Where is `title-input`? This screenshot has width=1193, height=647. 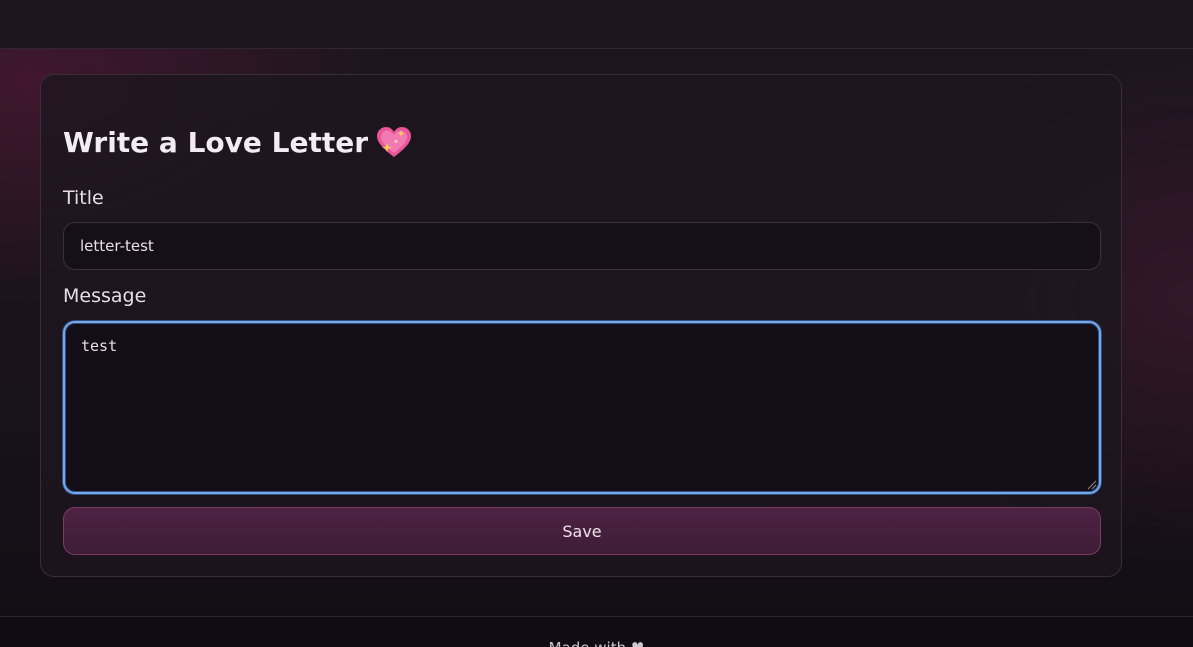
title-input is located at coordinates (582, 246).